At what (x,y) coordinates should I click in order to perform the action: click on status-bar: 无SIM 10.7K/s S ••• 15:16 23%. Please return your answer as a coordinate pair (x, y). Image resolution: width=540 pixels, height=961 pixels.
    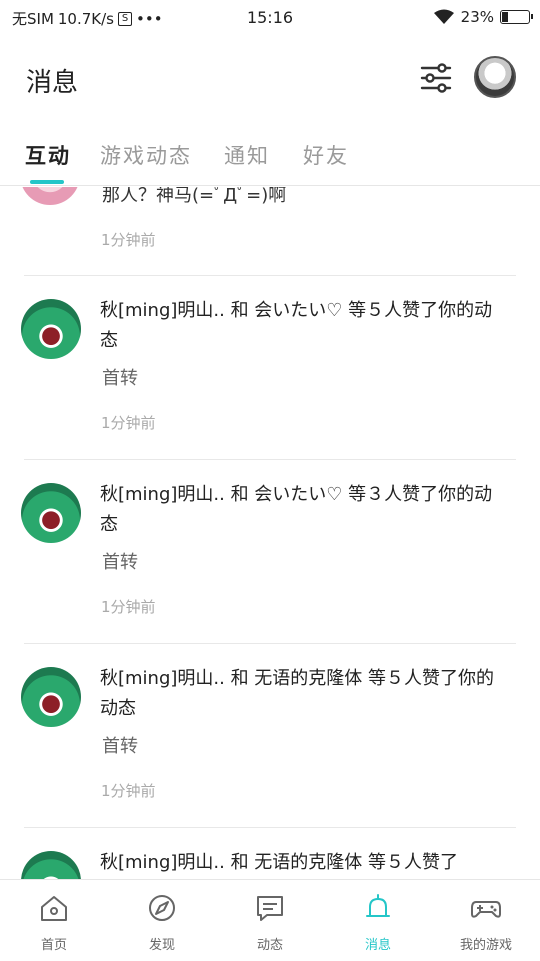
    Looking at the image, I should click on (270, 18).